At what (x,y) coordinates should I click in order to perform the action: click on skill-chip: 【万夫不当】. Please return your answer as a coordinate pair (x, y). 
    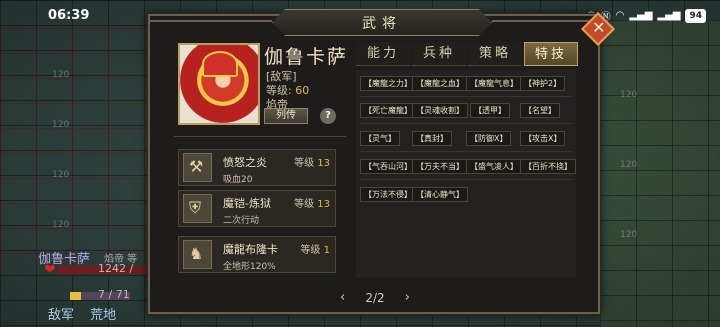
    Looking at the image, I should click on (440, 166).